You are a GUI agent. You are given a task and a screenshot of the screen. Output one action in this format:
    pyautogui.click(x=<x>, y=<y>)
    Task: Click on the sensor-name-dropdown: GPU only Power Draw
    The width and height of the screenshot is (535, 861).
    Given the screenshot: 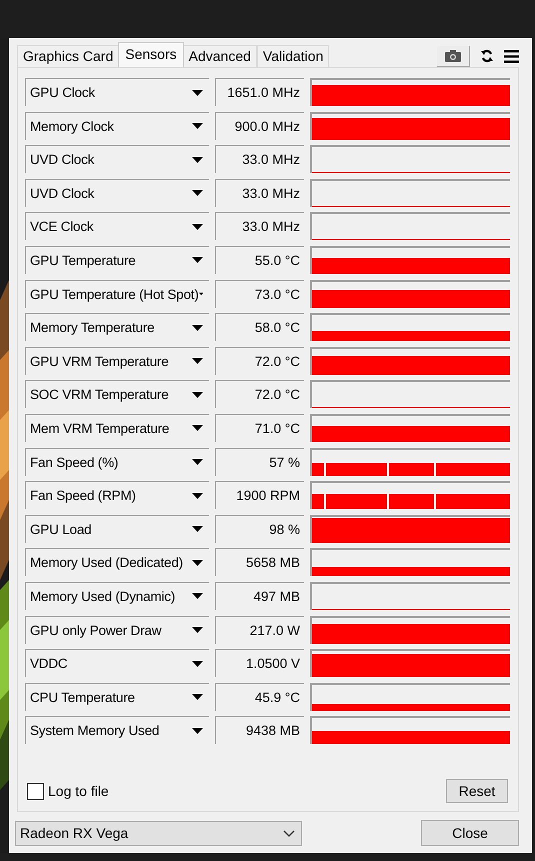 What is the action you would take?
    pyautogui.click(x=117, y=630)
    